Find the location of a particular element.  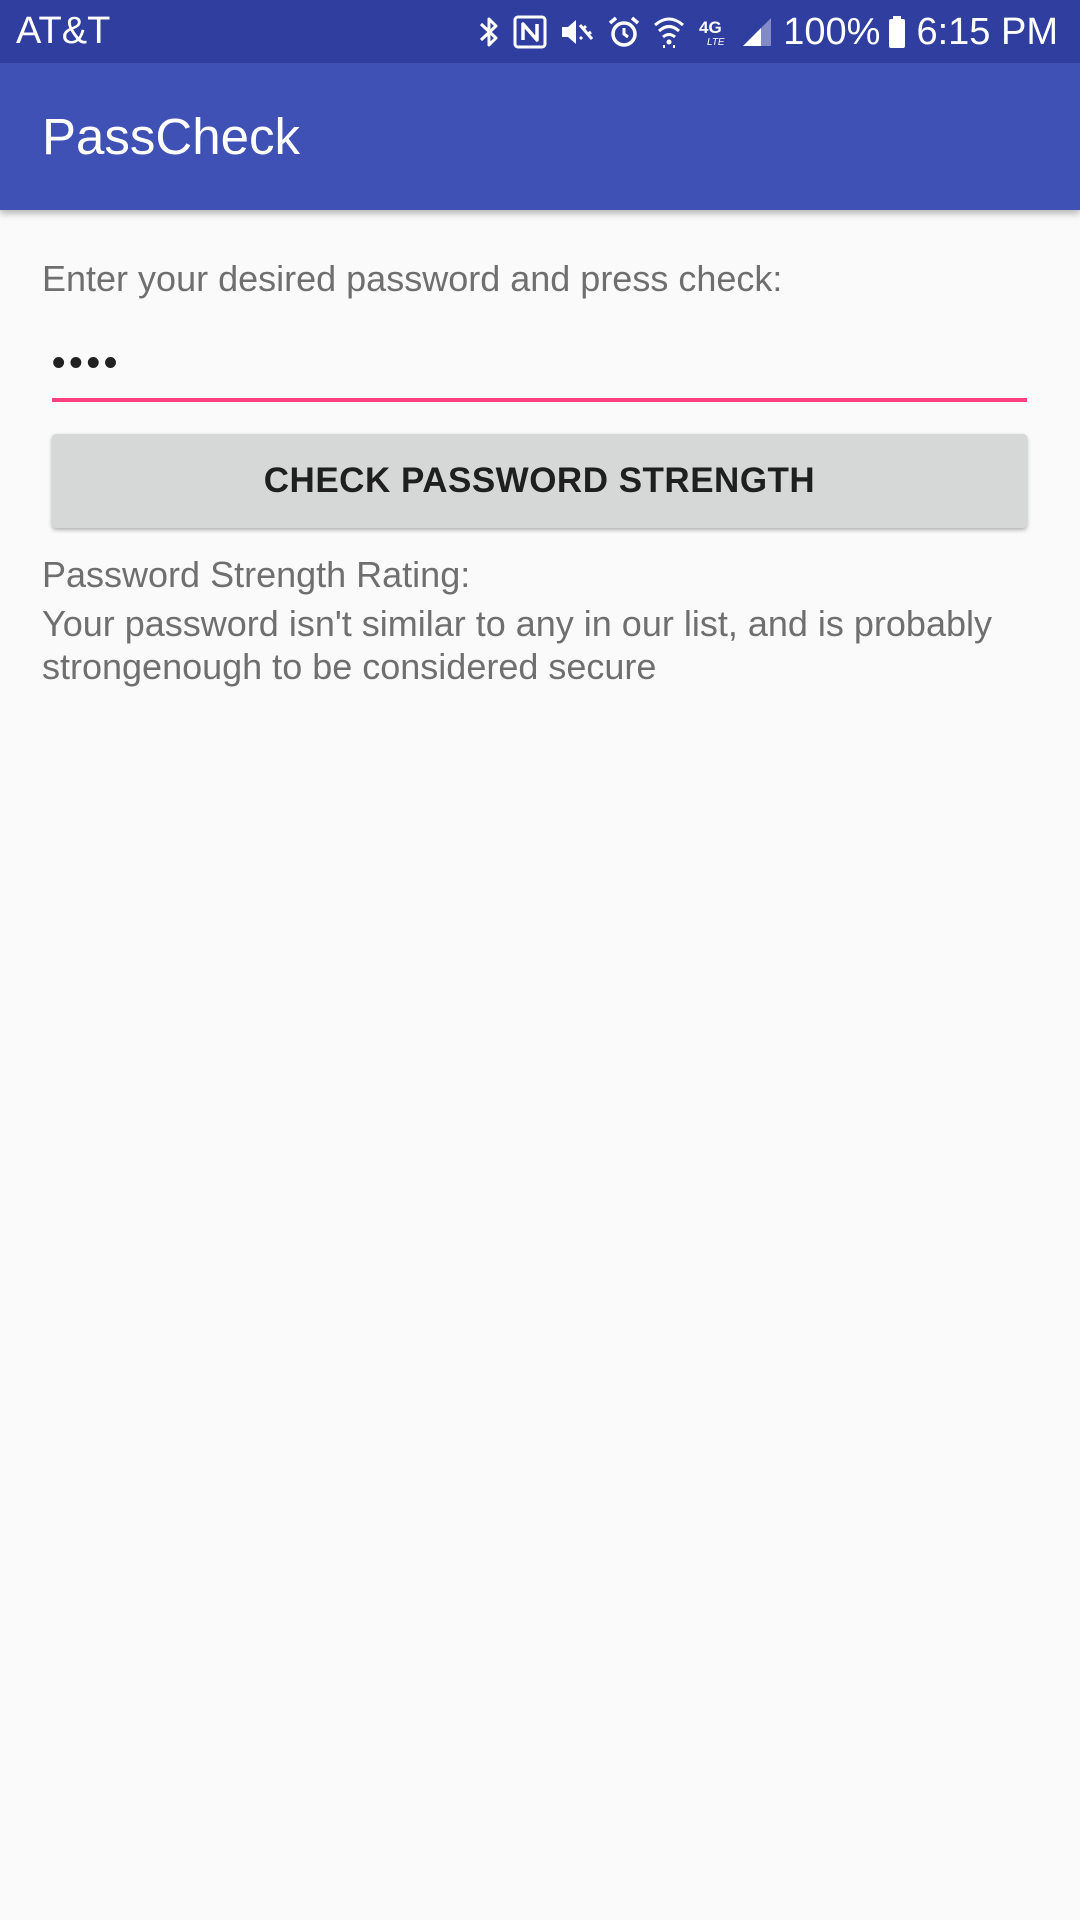

svg-text: LTE is located at coordinates (716, 42).